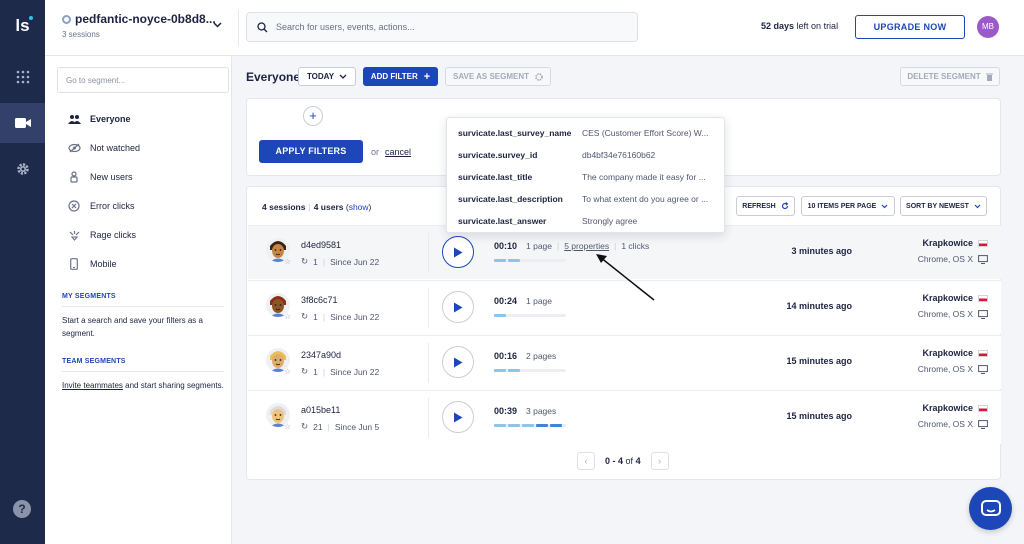 The image size is (1024, 544). What do you see at coordinates (320, 410) in the screenshot?
I see `user-id: a015be11` at bounding box center [320, 410].